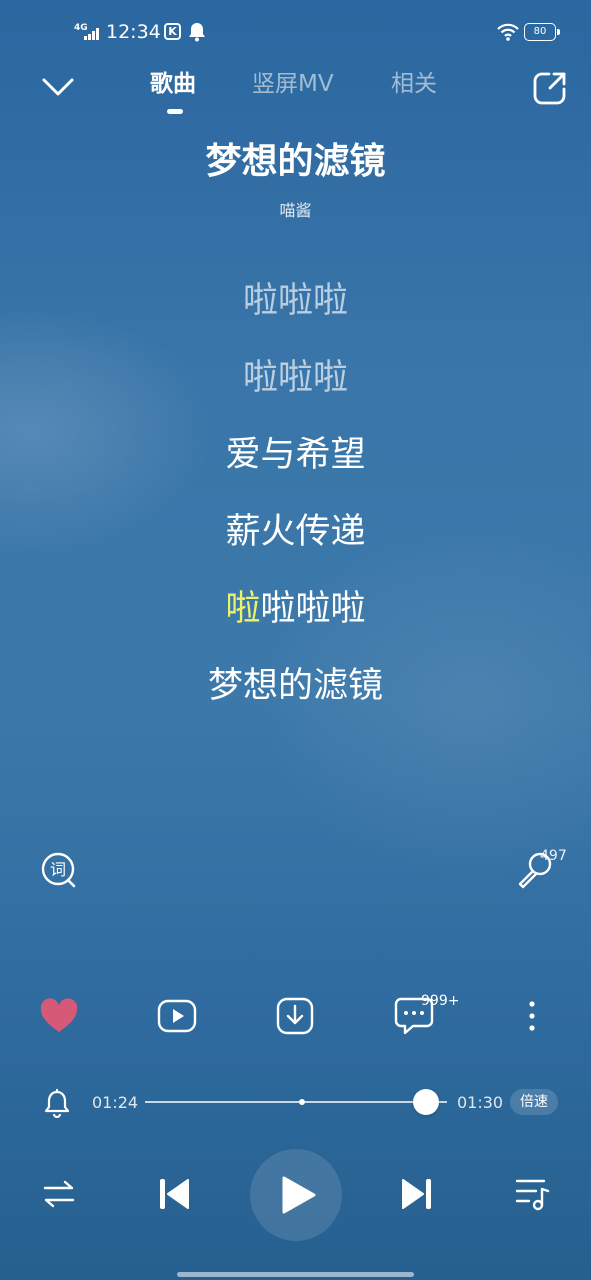  Describe the element at coordinates (533, 1194) in the screenshot. I see `playlist-icon` at that location.